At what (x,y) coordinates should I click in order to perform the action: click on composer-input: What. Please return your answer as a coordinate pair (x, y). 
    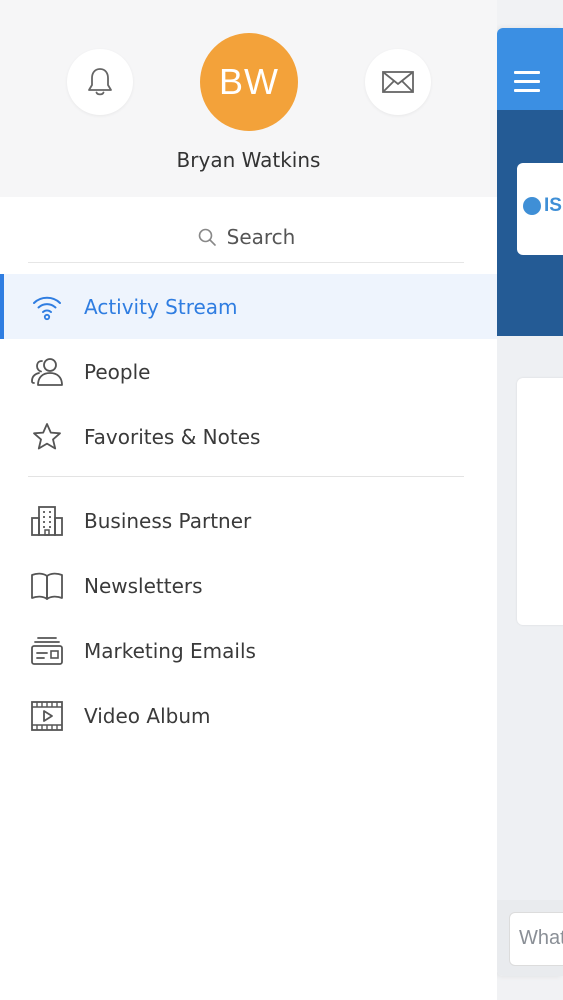
    Looking at the image, I should click on (536, 939).